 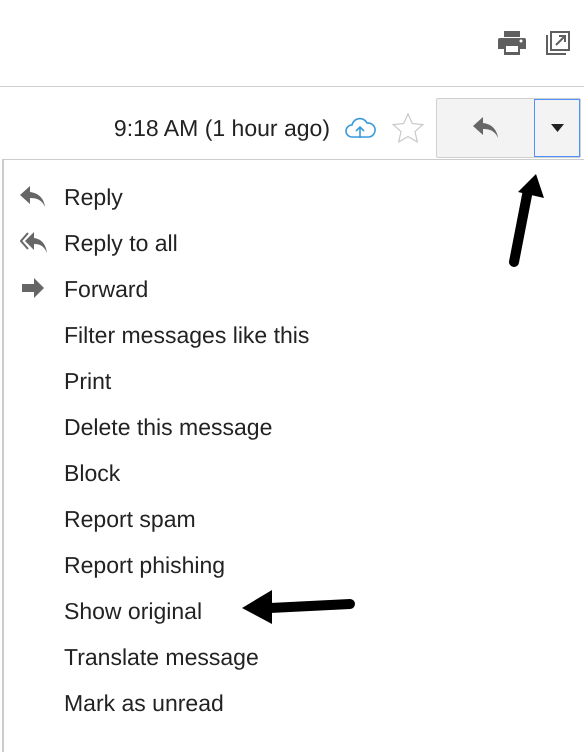 What do you see at coordinates (222, 128) in the screenshot?
I see `timestamp: 9:18 AM (1 hour ago)` at bounding box center [222, 128].